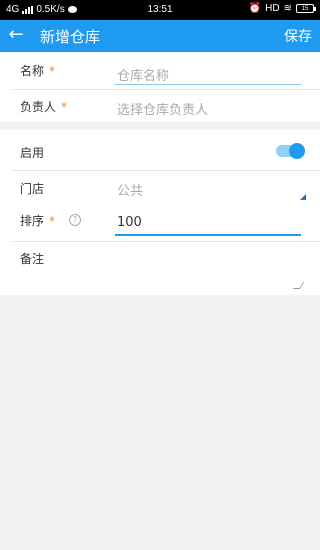  I want to click on name-label: 名称 *, so click(37, 70).